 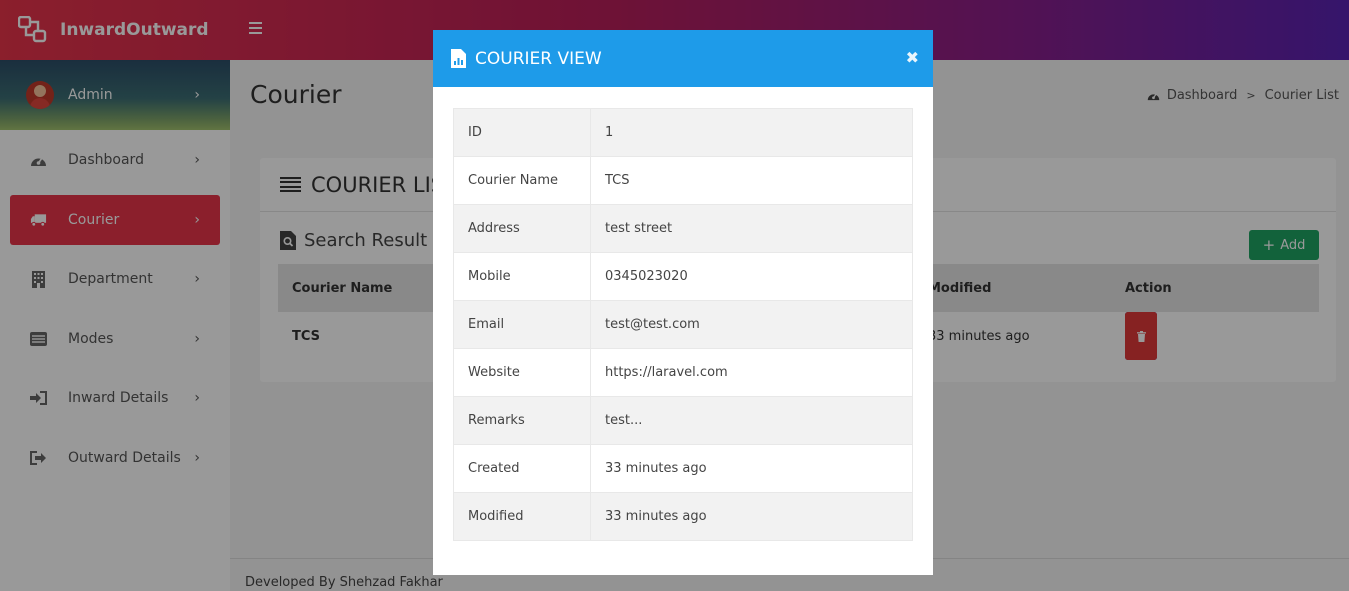 I want to click on detail-row: Website https://laravel.com, so click(x=683, y=372).